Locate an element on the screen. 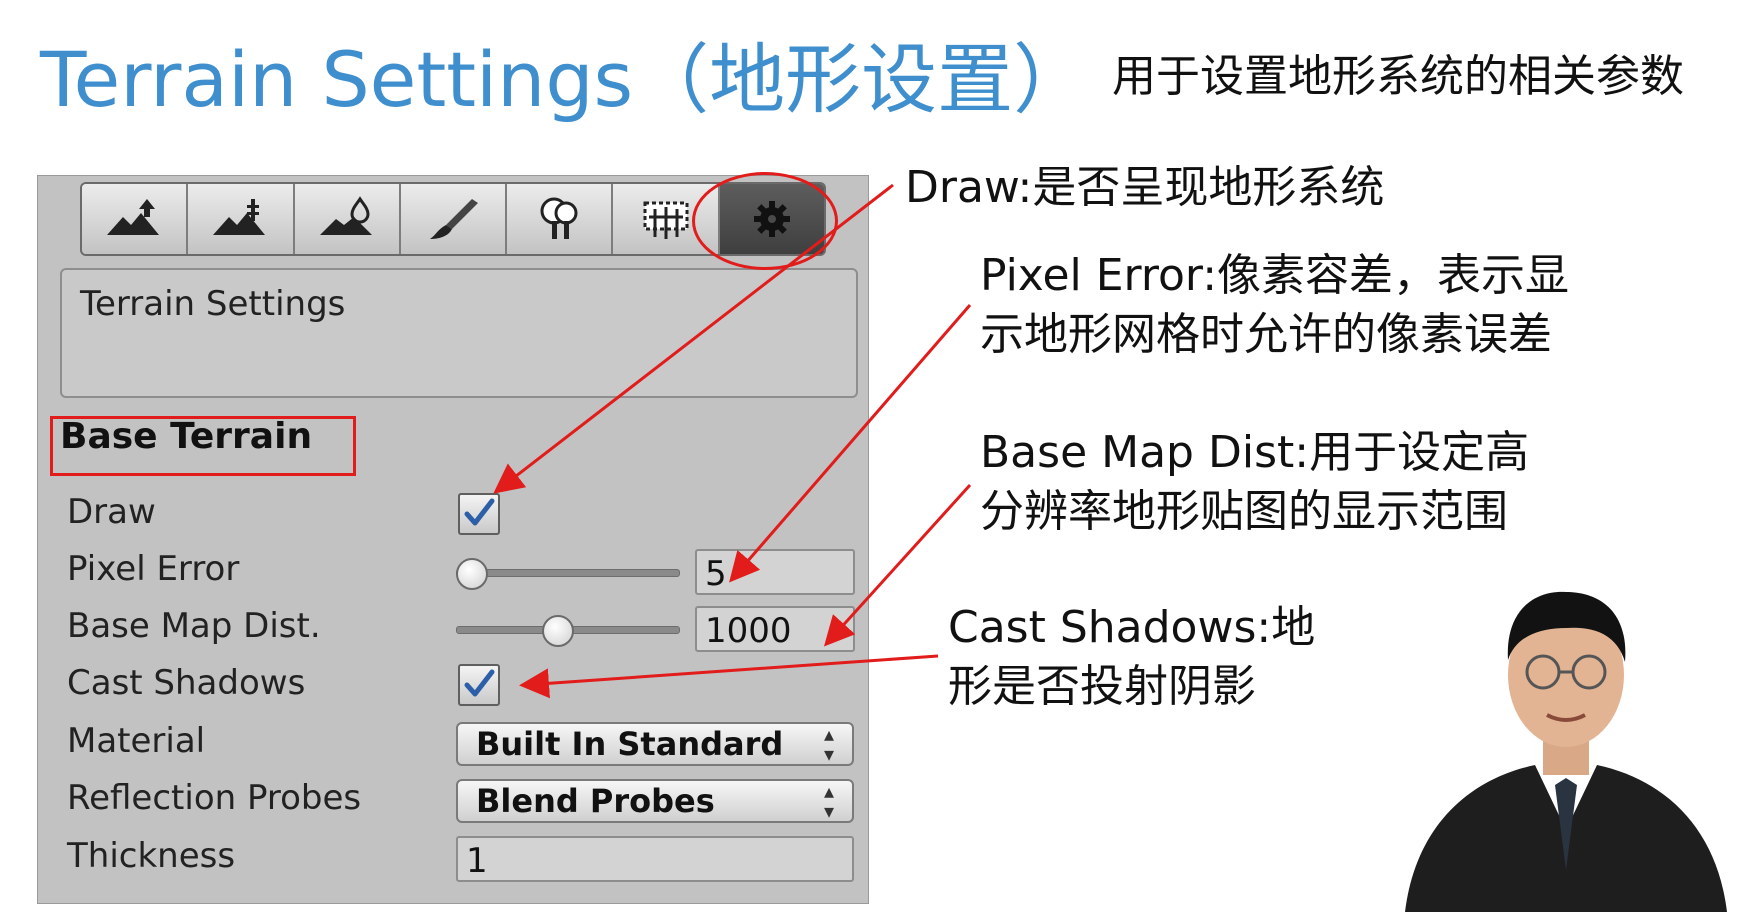 The width and height of the screenshot is (1747, 912). pixel-error-arrow is located at coordinates (850, 443).